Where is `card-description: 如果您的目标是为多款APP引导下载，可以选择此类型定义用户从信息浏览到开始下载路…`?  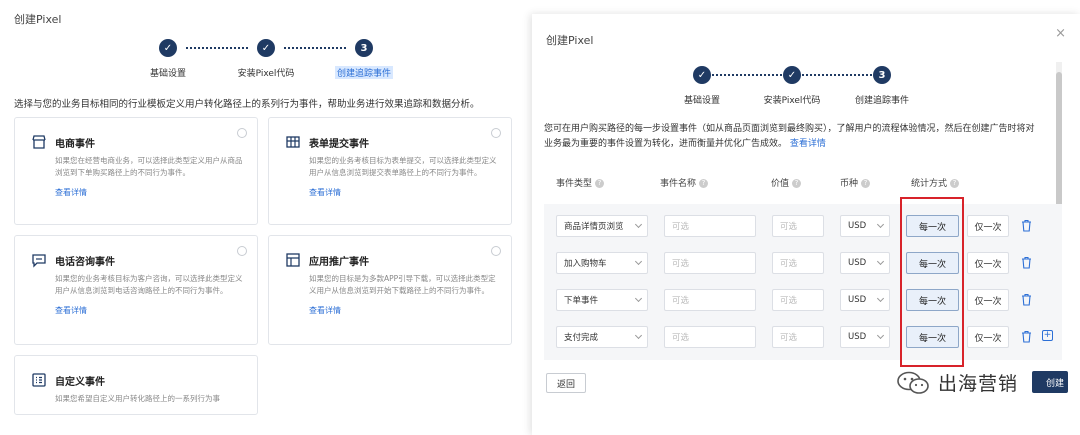 card-description: 如果您的目标是为多款APP引导下载，可以选择此类型定义用户从信息浏览到开始下载路… is located at coordinates (402, 284).